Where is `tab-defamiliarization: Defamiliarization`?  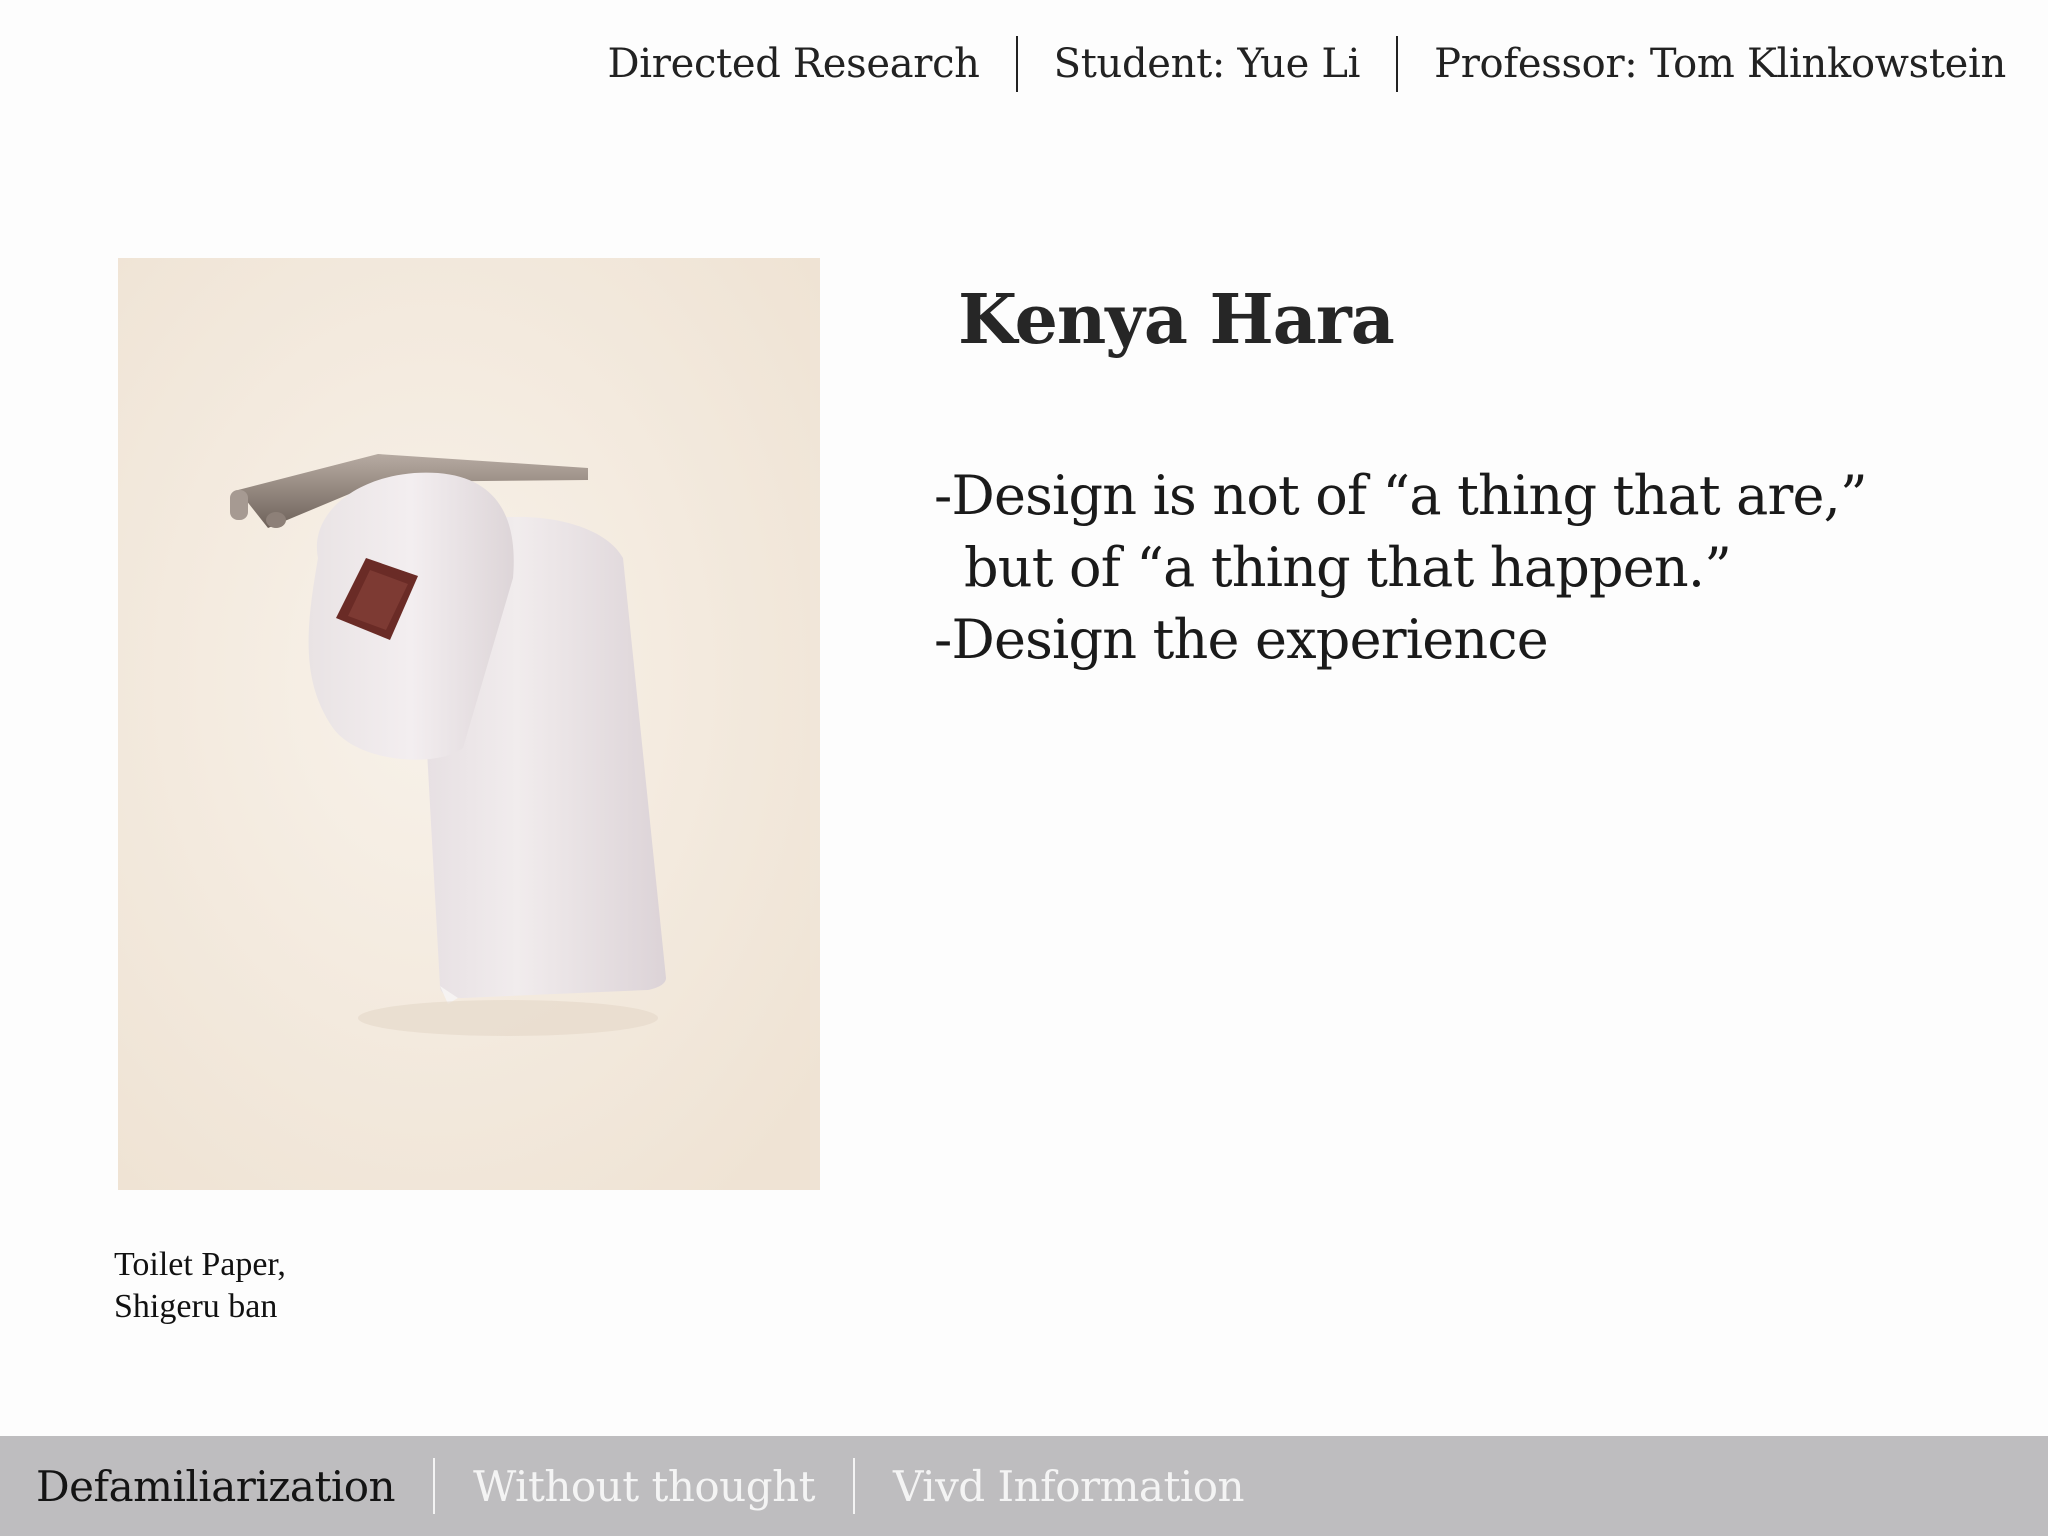
tab-defamiliarization: Defamiliarization is located at coordinates (216, 1486).